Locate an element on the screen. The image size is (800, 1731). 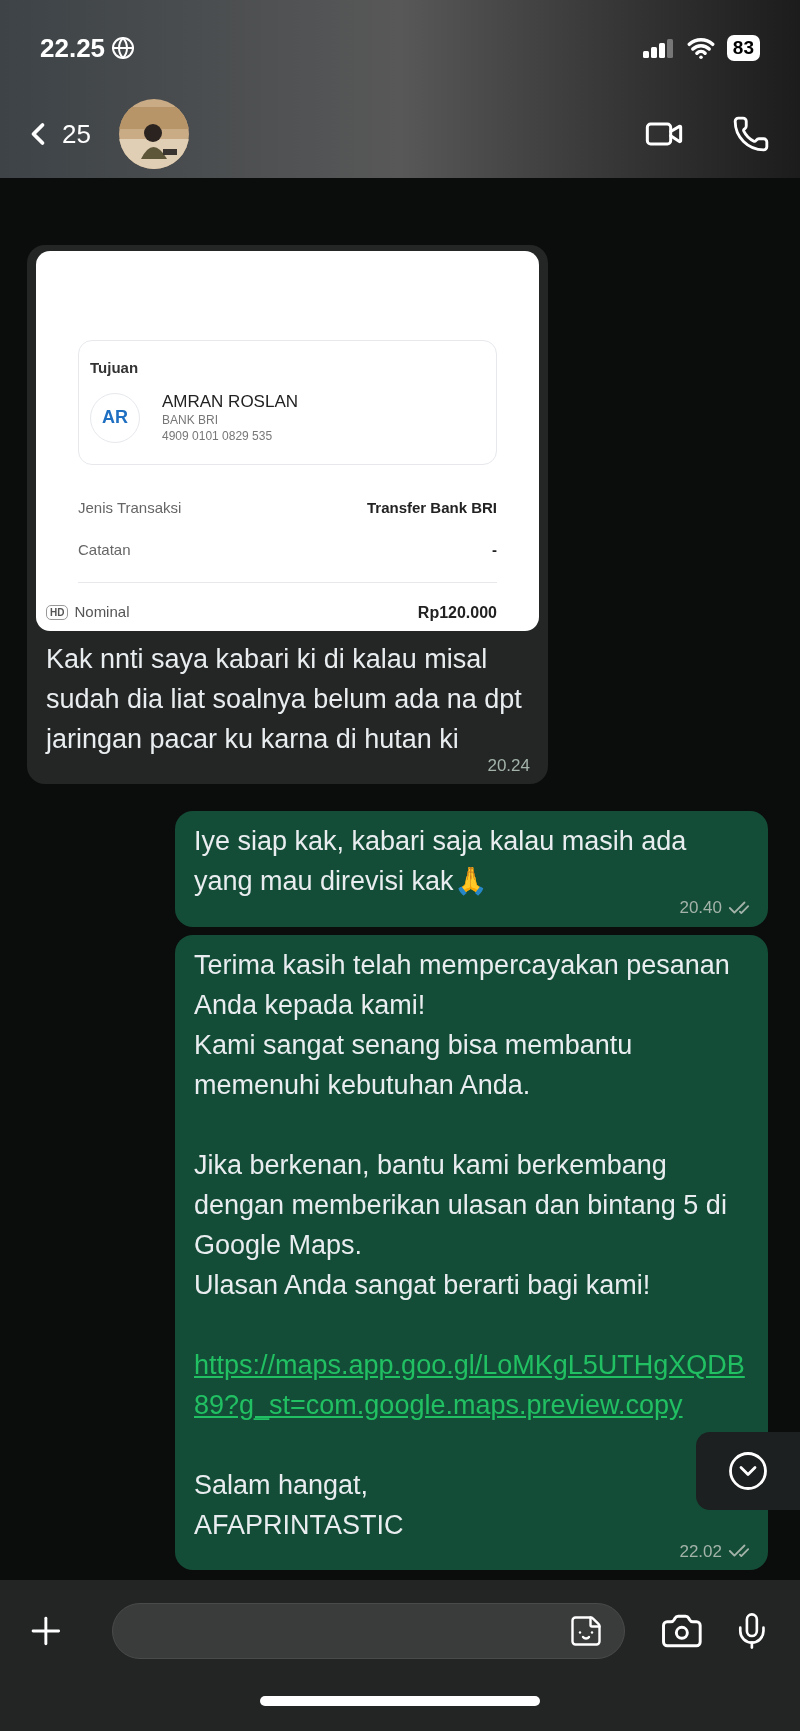
message-time: 20.40 is located at coordinates (700, 908).